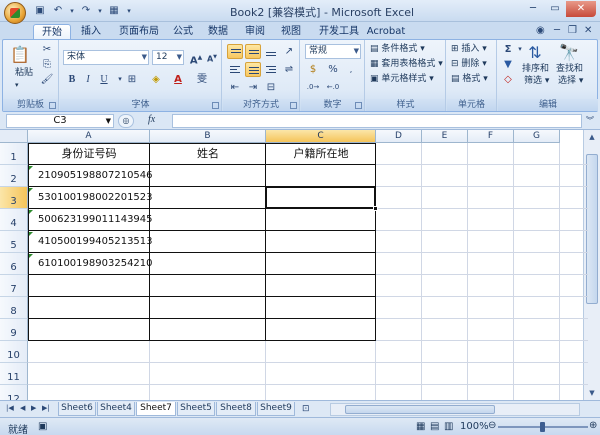 This screenshot has height=435, width=600. What do you see at coordinates (151, 119) in the screenshot?
I see `insert-function-icon: fx` at bounding box center [151, 119].